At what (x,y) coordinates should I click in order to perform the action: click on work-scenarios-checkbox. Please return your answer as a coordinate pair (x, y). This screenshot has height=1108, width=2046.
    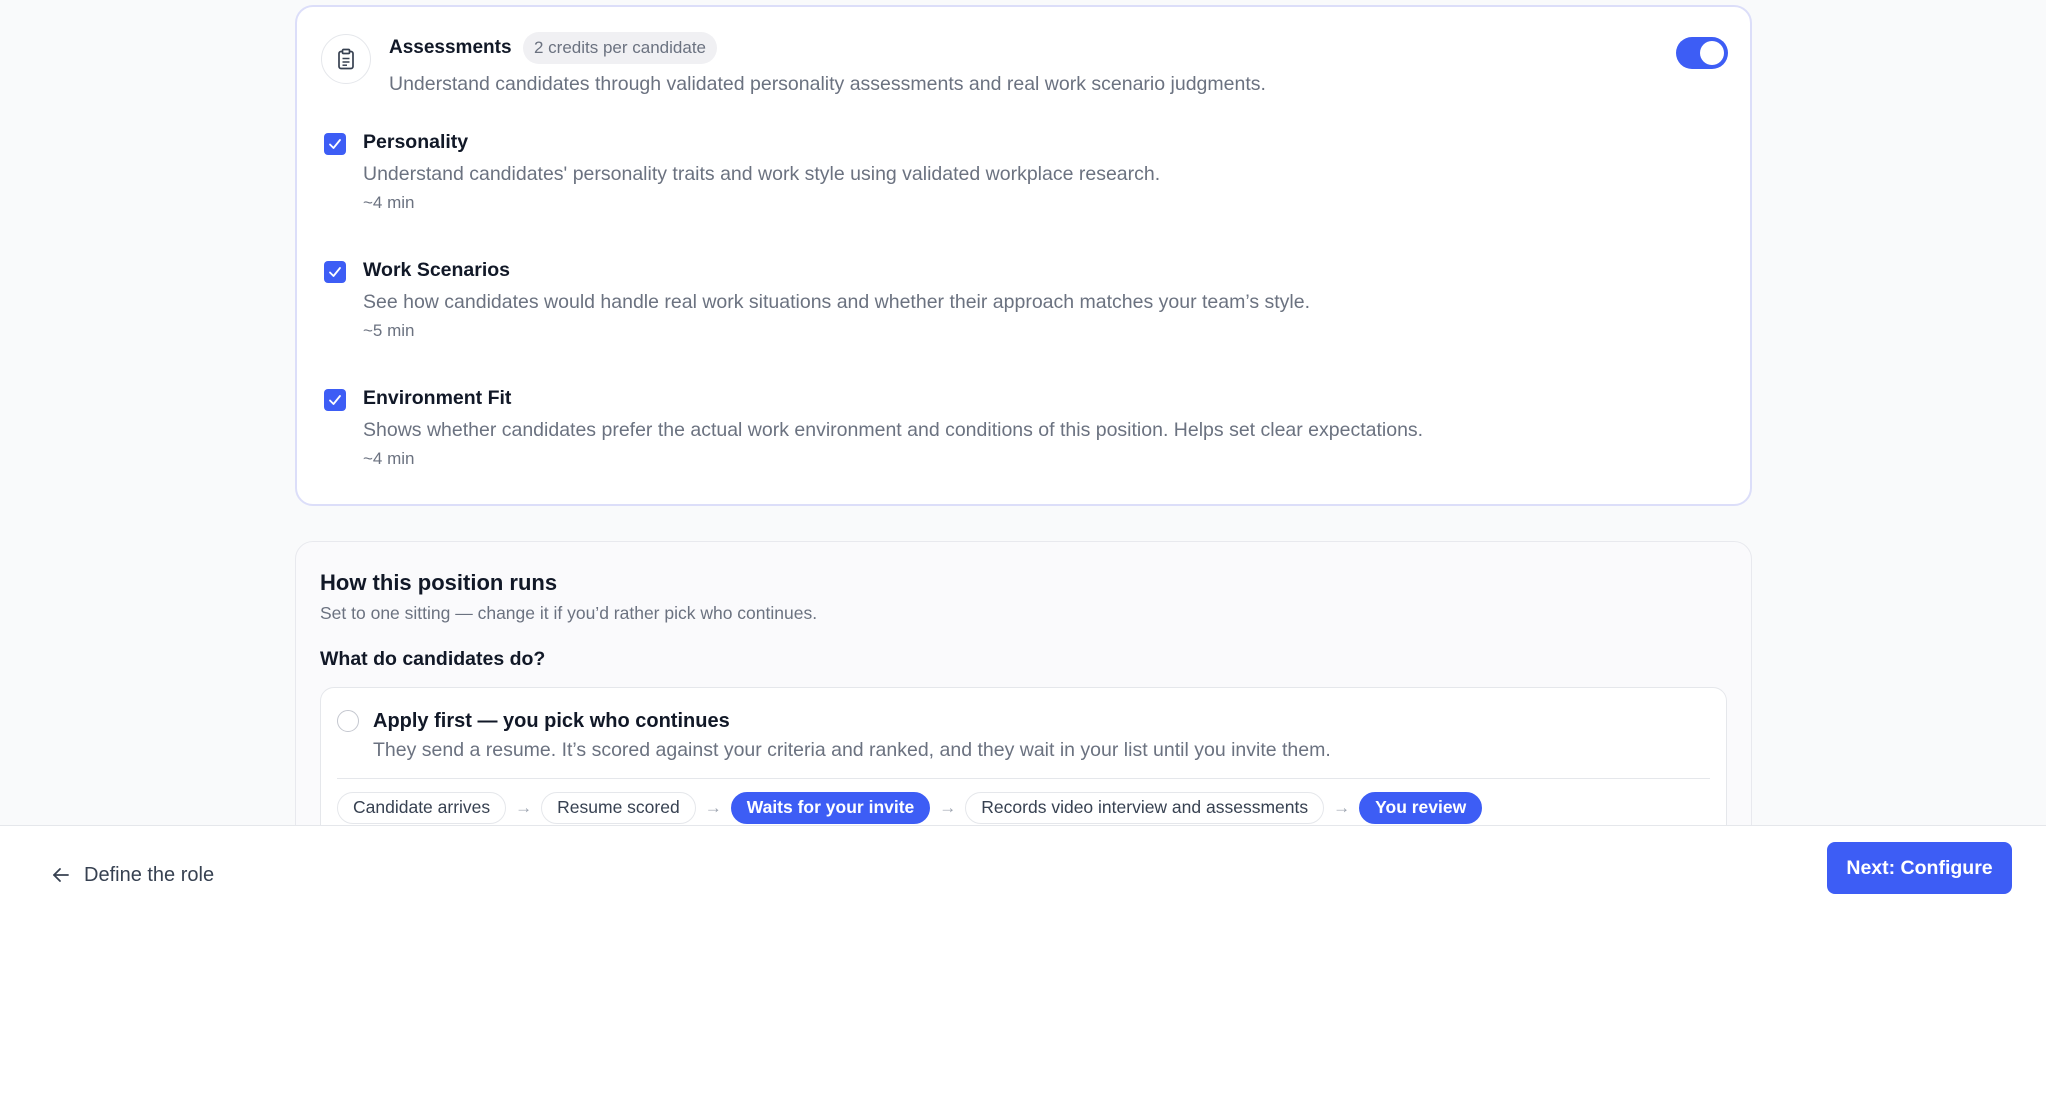
    Looking at the image, I should click on (335, 272).